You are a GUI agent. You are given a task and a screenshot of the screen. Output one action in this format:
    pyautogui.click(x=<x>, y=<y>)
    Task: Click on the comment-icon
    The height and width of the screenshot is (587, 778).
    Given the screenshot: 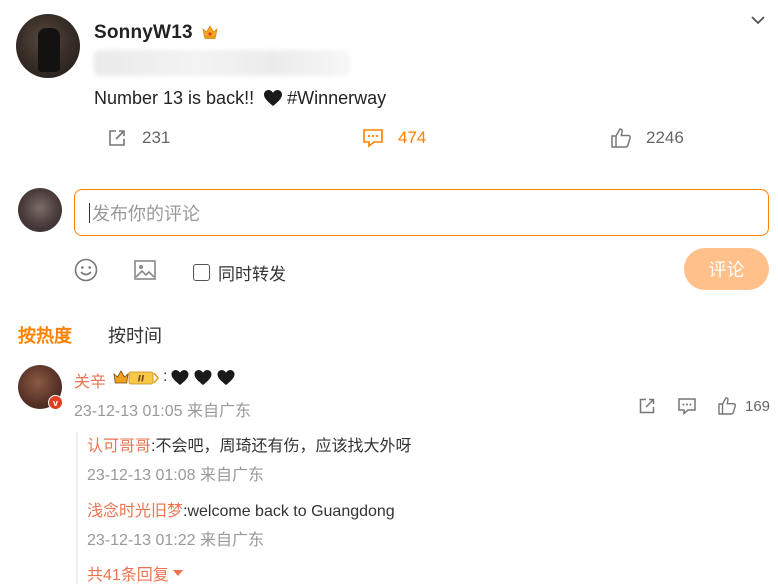 What is the action you would take?
    pyautogui.click(x=373, y=138)
    